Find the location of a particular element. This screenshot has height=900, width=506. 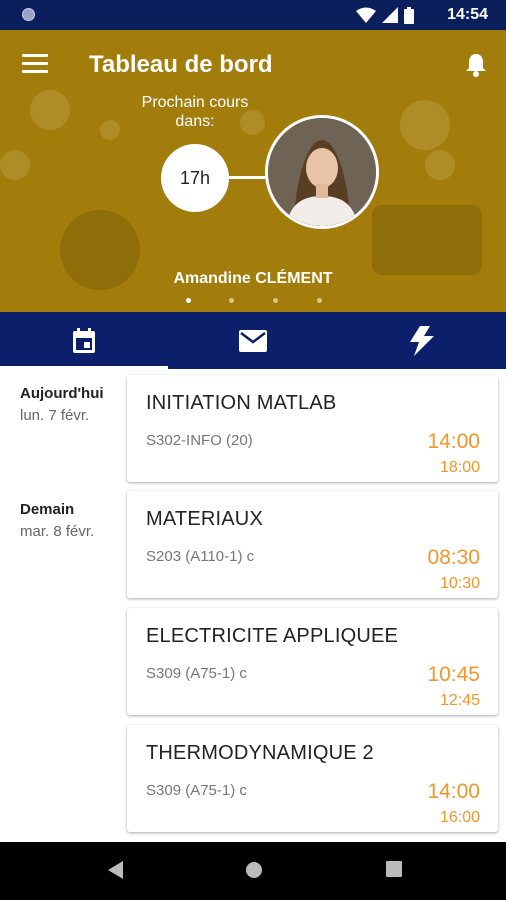

calendar-icon is located at coordinates (84, 340).